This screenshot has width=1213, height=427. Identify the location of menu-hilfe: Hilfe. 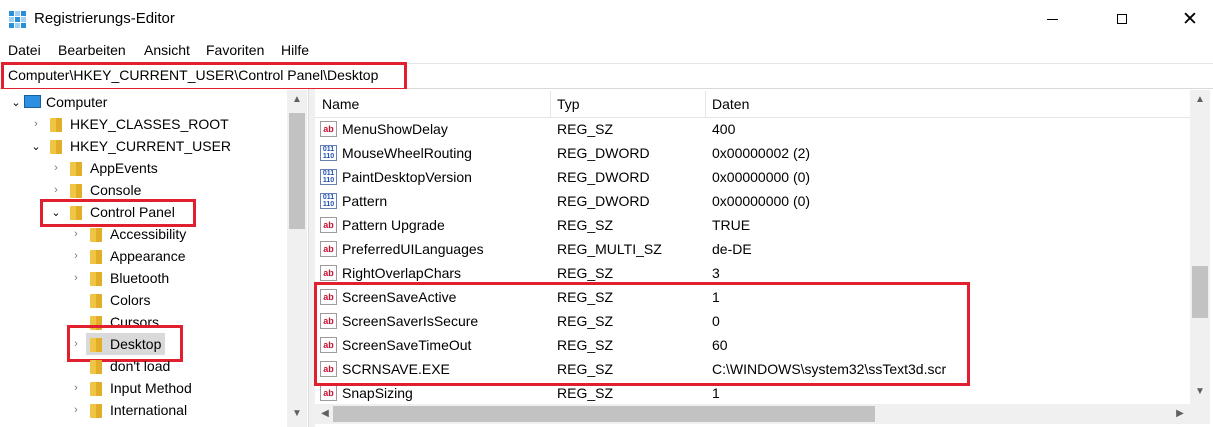
(295, 50).